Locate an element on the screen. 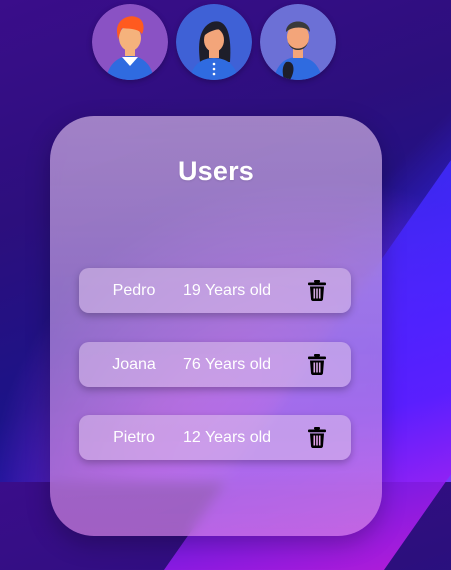  user-age: 76 Years old is located at coordinates (227, 364).